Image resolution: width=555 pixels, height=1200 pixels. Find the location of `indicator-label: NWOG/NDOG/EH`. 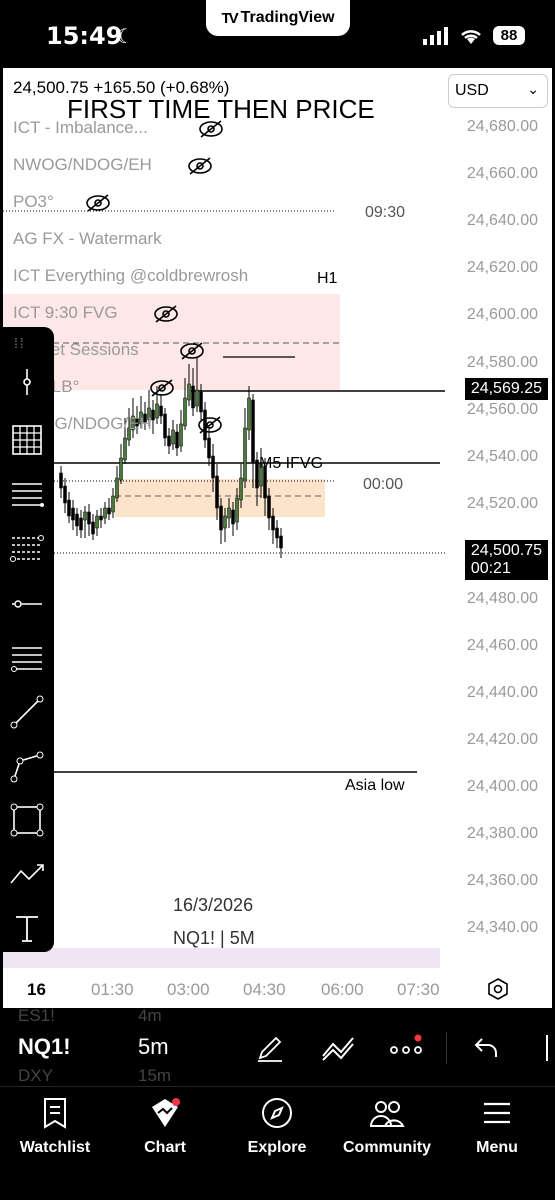

indicator-label: NWOG/NDOG/EH is located at coordinates (82, 165).